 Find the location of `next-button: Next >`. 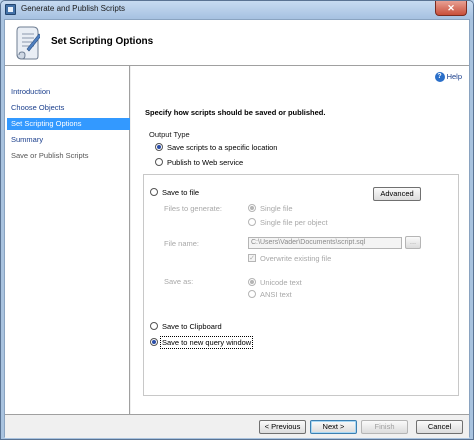

next-button: Next > is located at coordinates (333, 427).